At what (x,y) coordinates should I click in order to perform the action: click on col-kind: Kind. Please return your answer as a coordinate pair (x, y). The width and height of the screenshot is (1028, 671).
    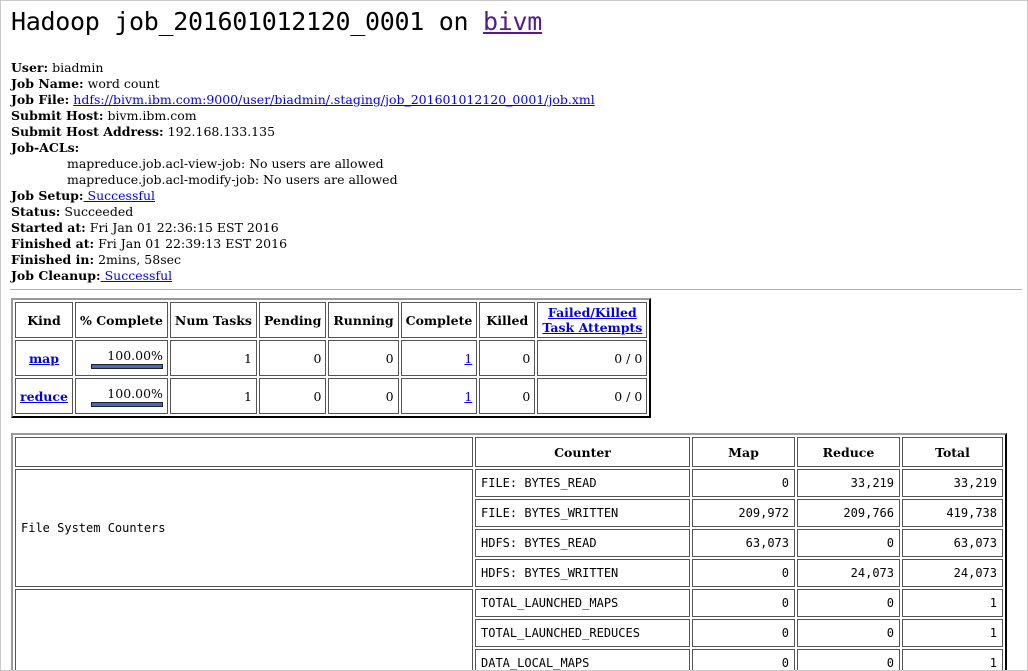
    Looking at the image, I should click on (44, 320).